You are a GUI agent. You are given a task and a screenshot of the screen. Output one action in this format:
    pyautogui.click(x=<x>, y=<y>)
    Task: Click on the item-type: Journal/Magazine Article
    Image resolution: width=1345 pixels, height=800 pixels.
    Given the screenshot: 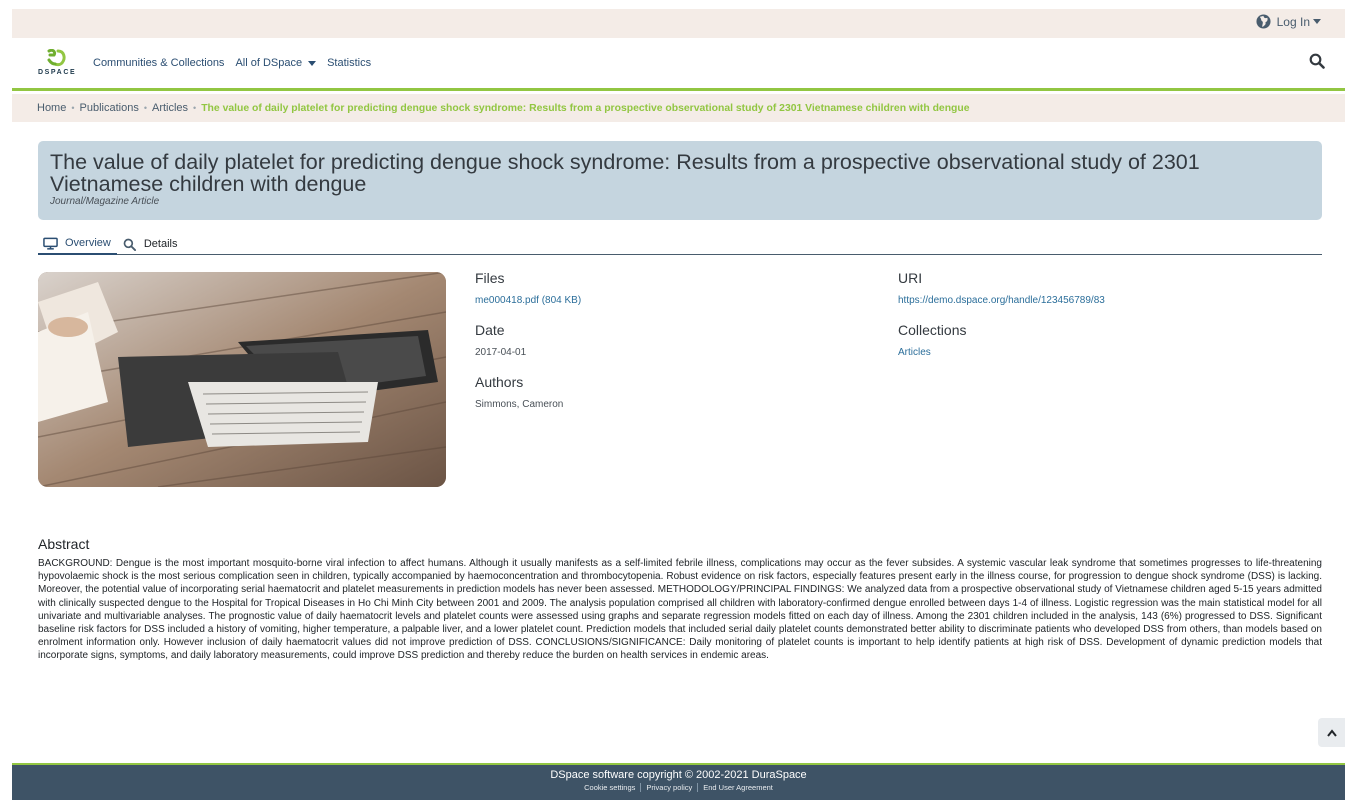 What is the action you would take?
    pyautogui.click(x=105, y=201)
    